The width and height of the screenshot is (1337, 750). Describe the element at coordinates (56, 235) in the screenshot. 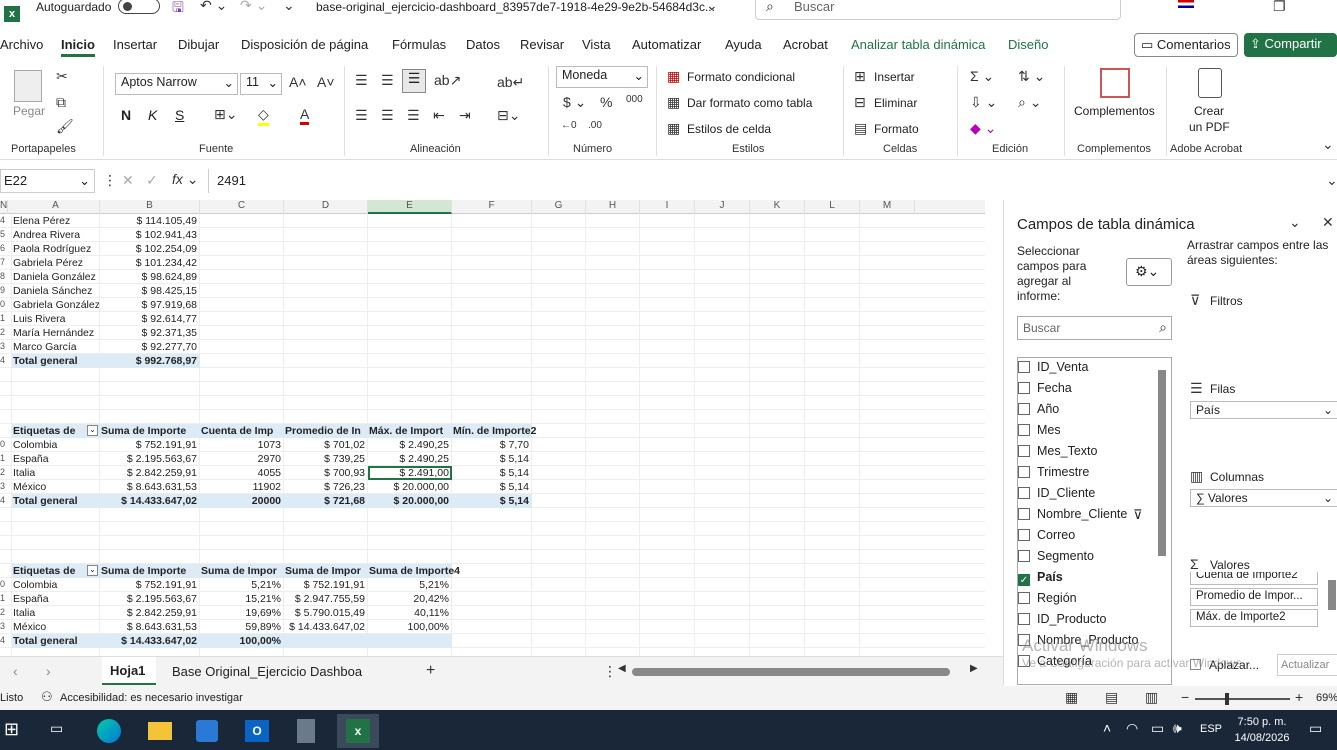

I see `table1-name: Andrea Rivera` at that location.